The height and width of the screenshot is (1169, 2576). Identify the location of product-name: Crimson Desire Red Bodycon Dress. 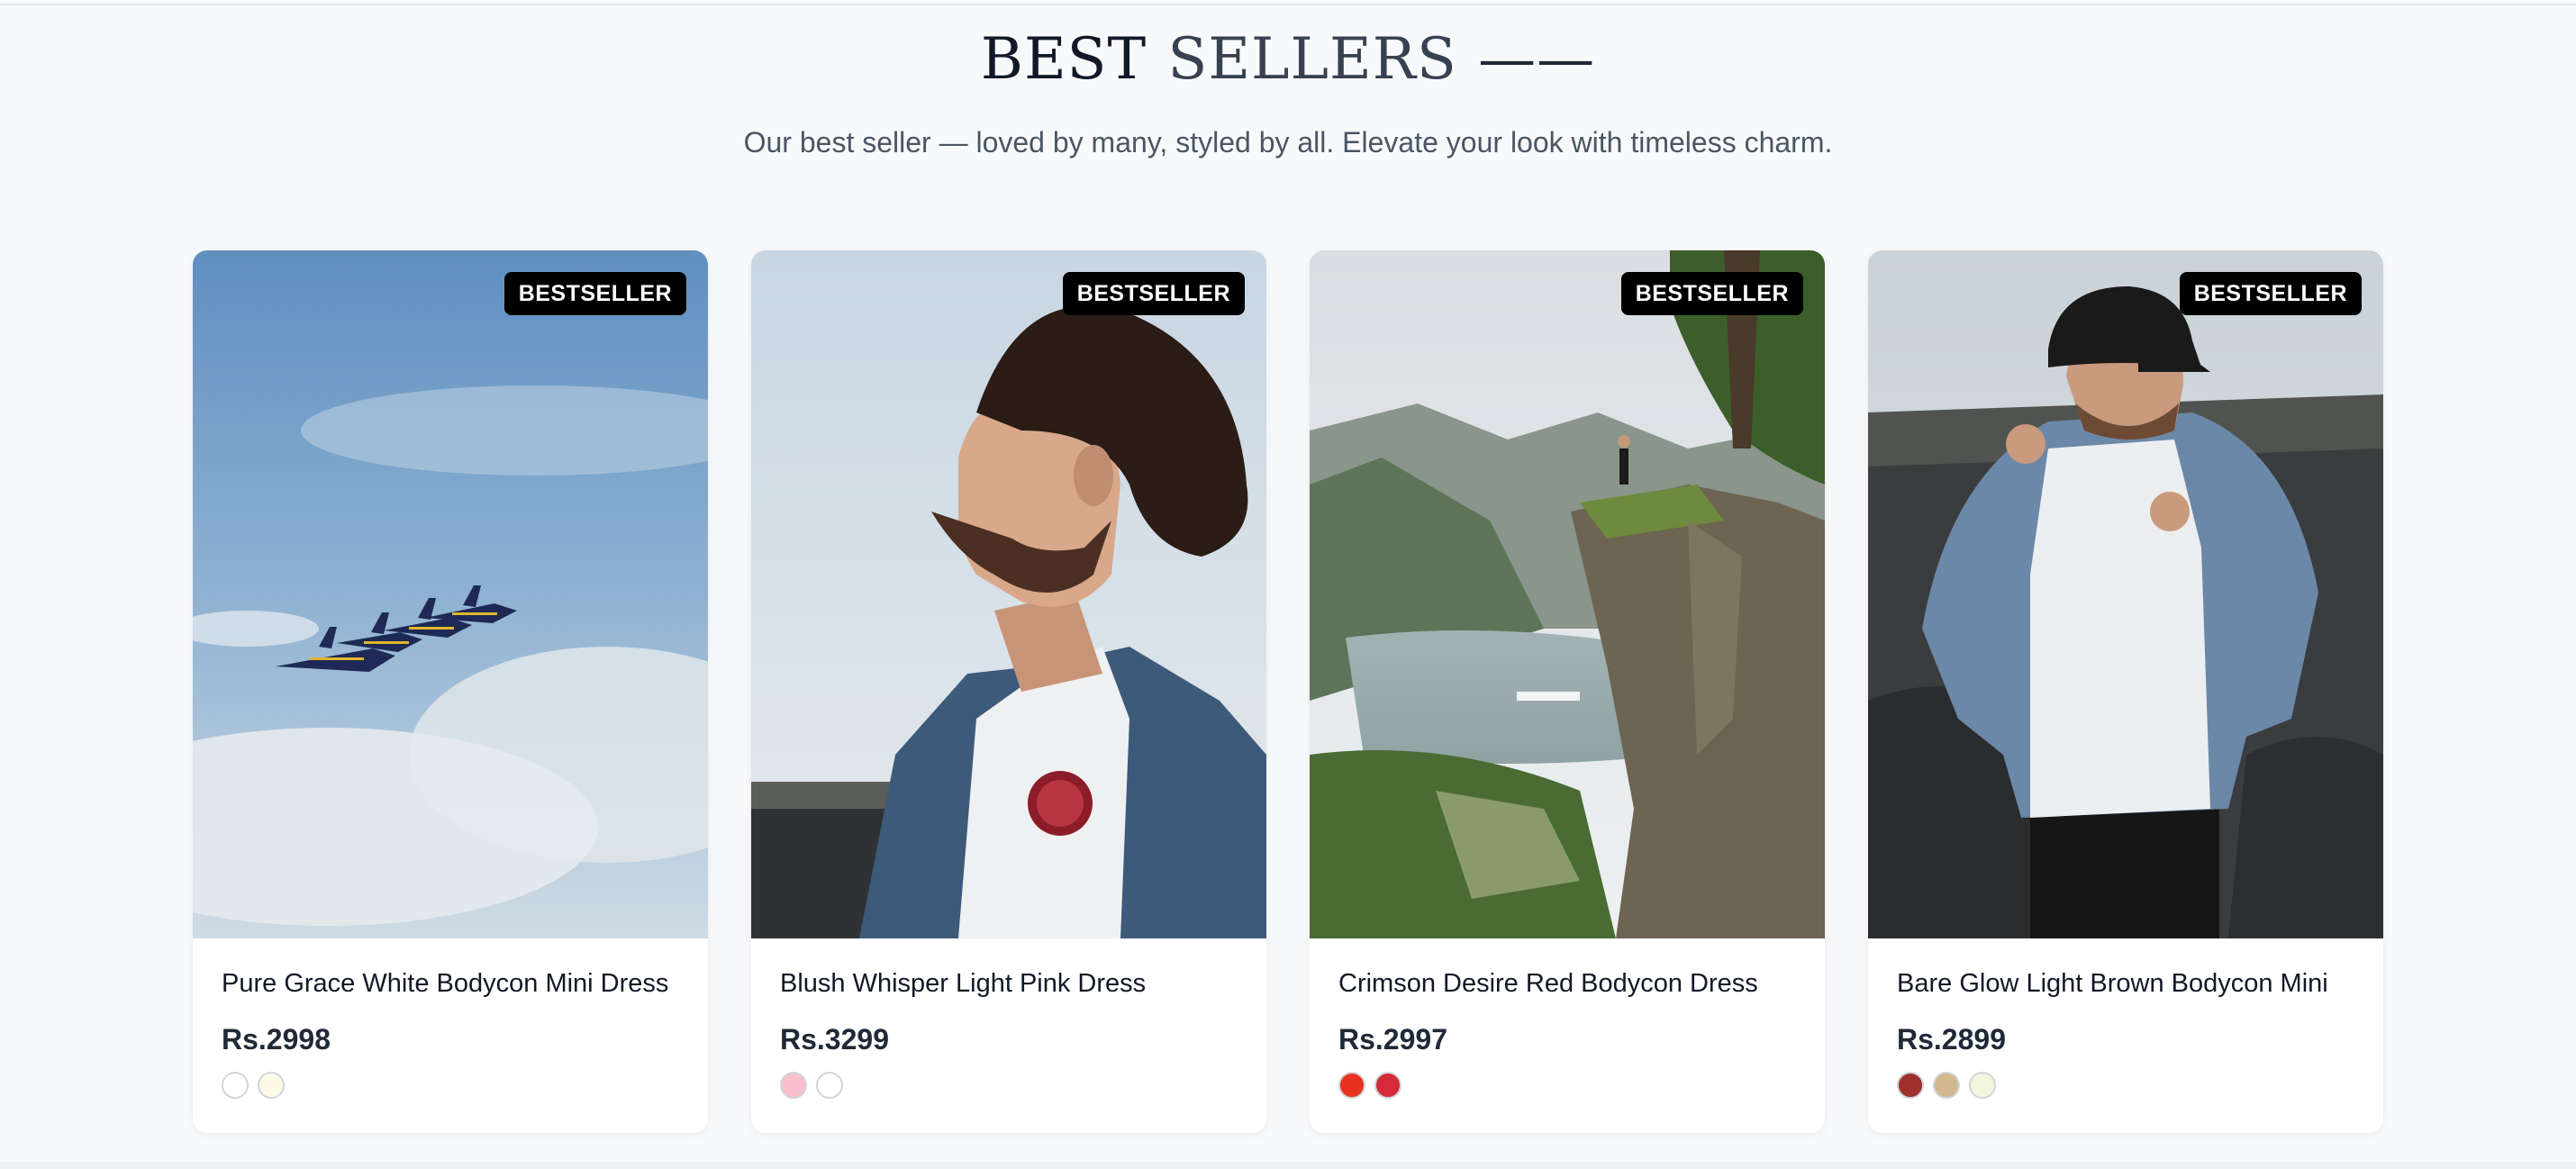
(1567, 984).